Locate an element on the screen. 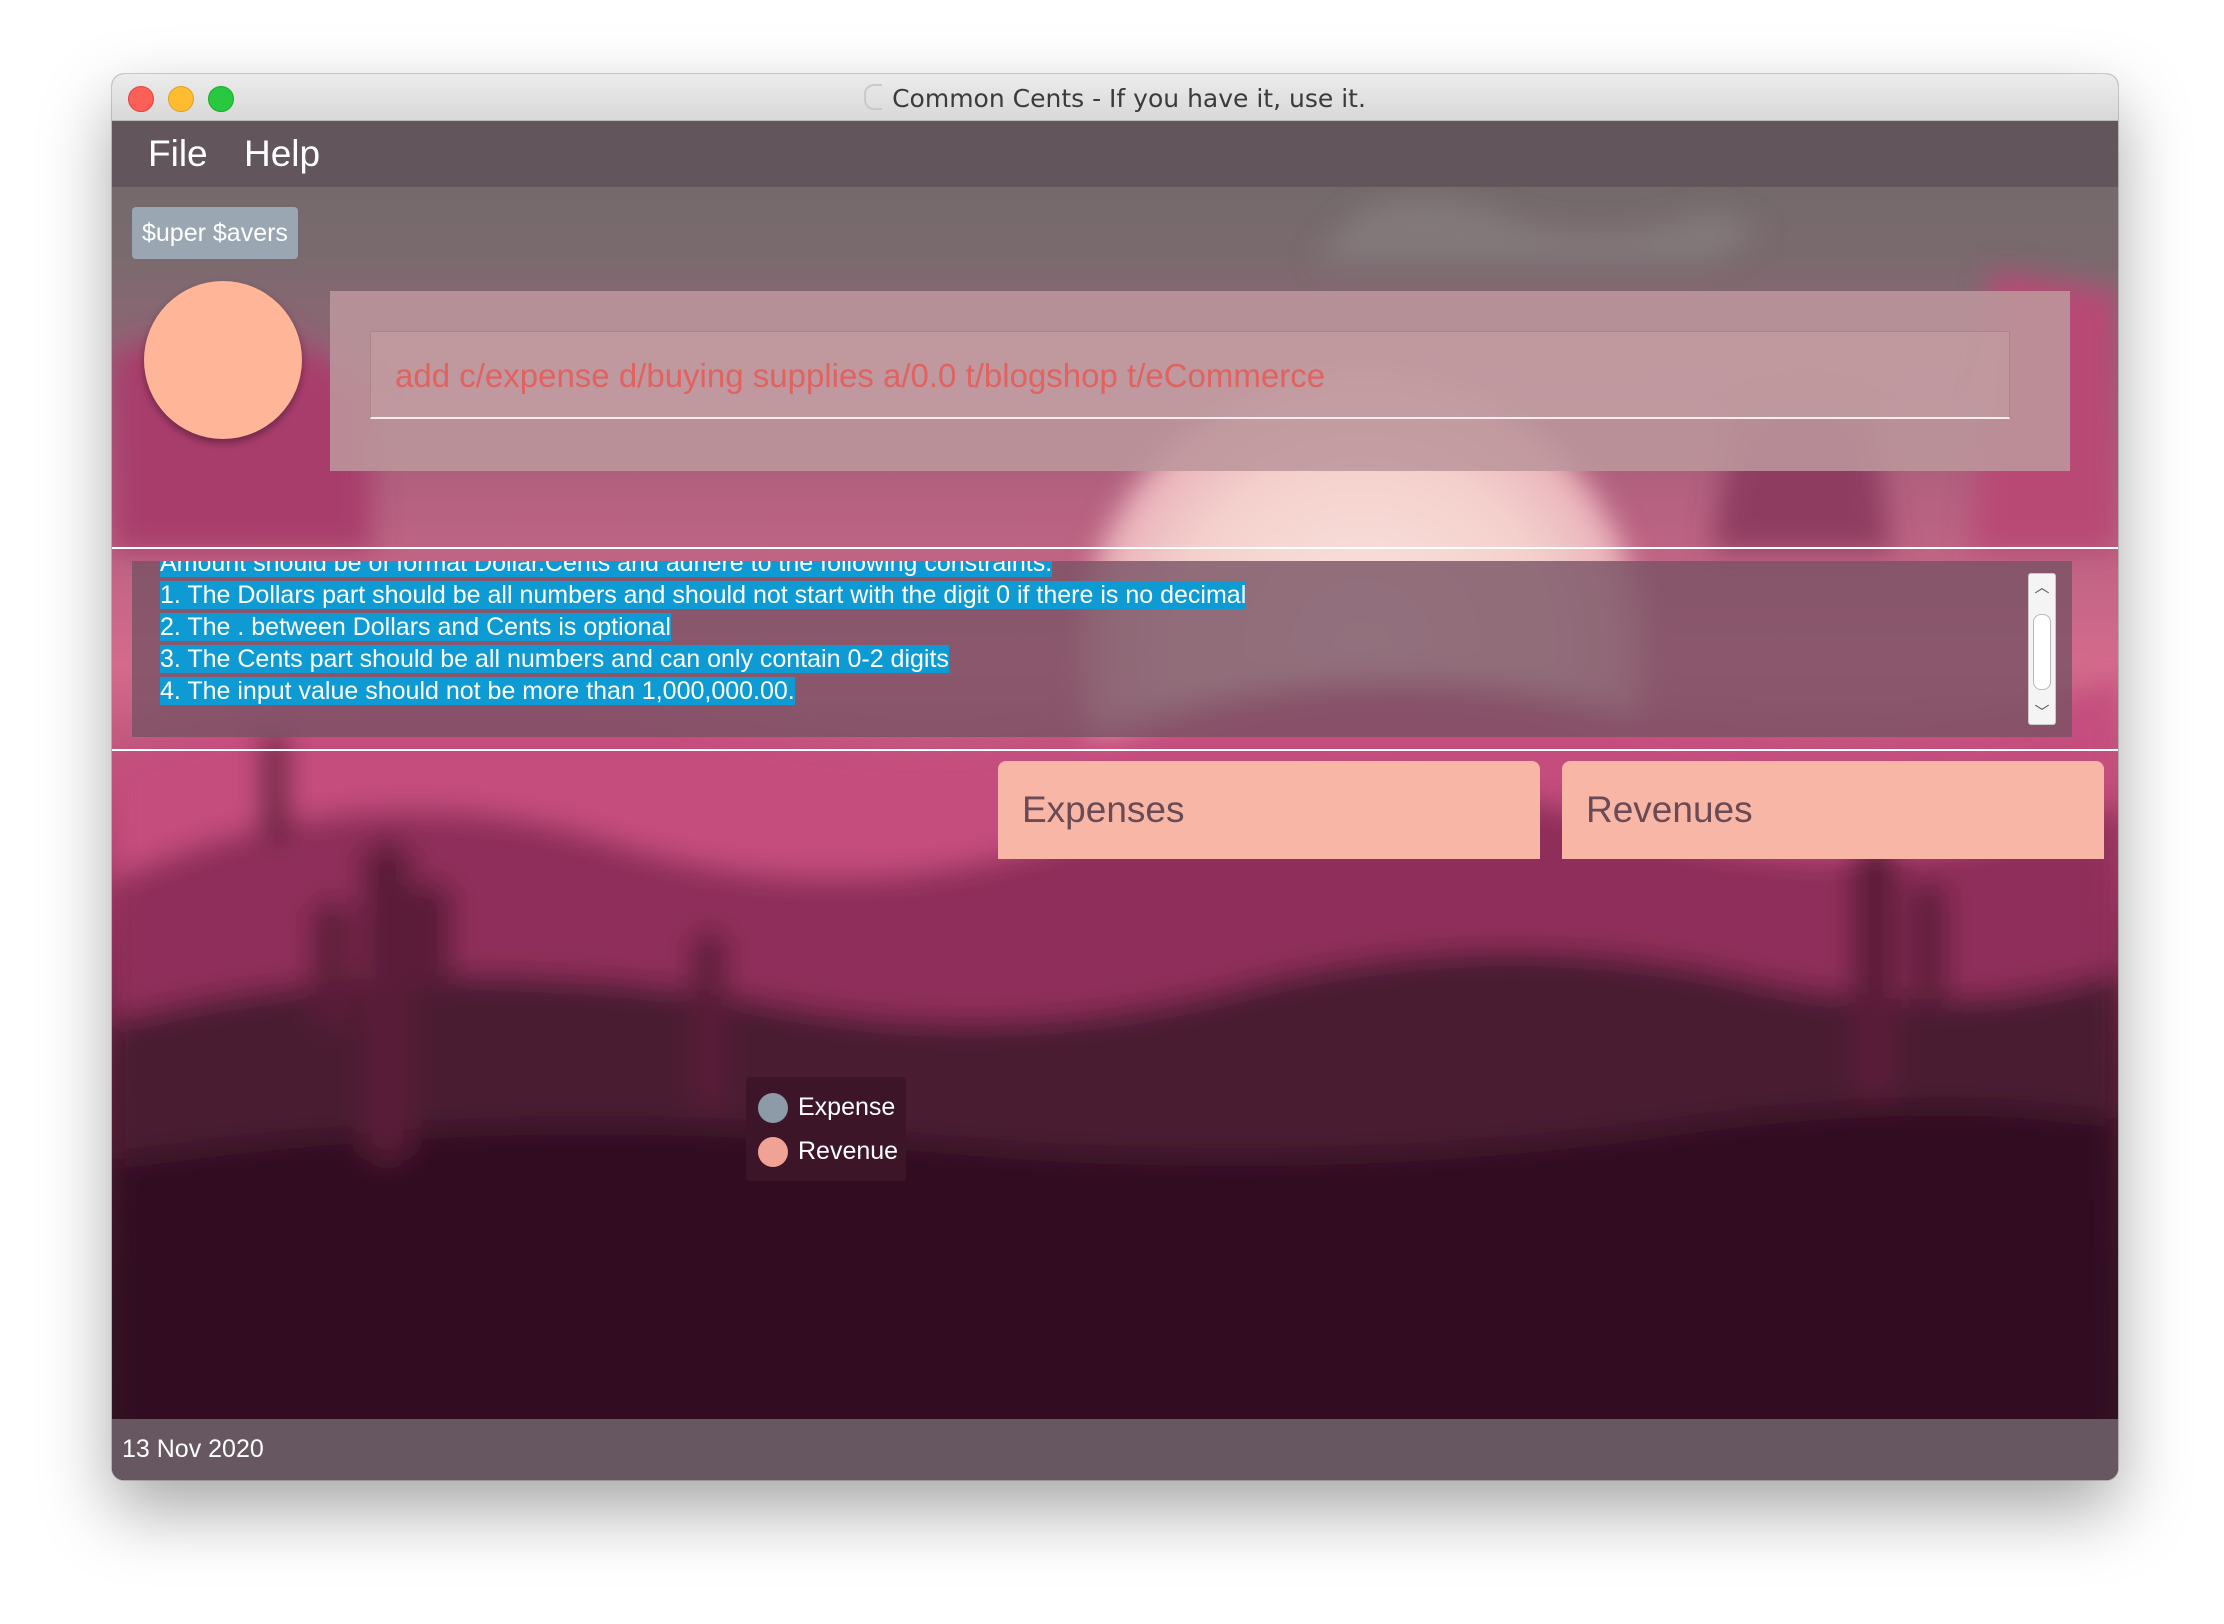 This screenshot has width=2224, height=1624. menu-bar: File Help is located at coordinates (1115, 154).